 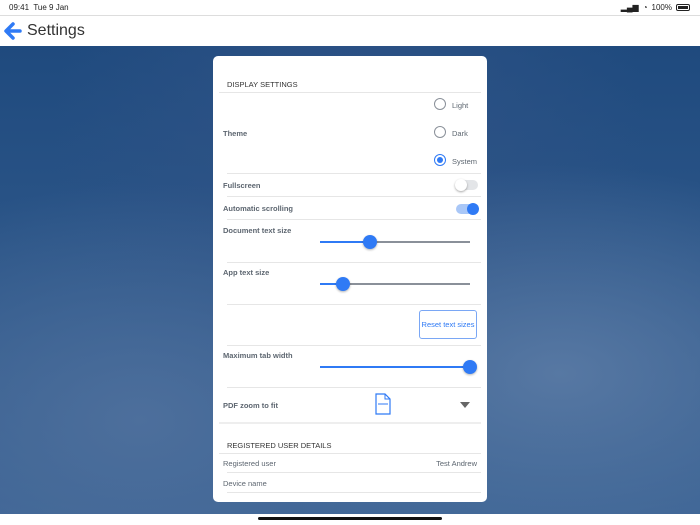 What do you see at coordinates (448, 324) in the screenshot?
I see `reset-text-sizes-button: Reset text sizes` at bounding box center [448, 324].